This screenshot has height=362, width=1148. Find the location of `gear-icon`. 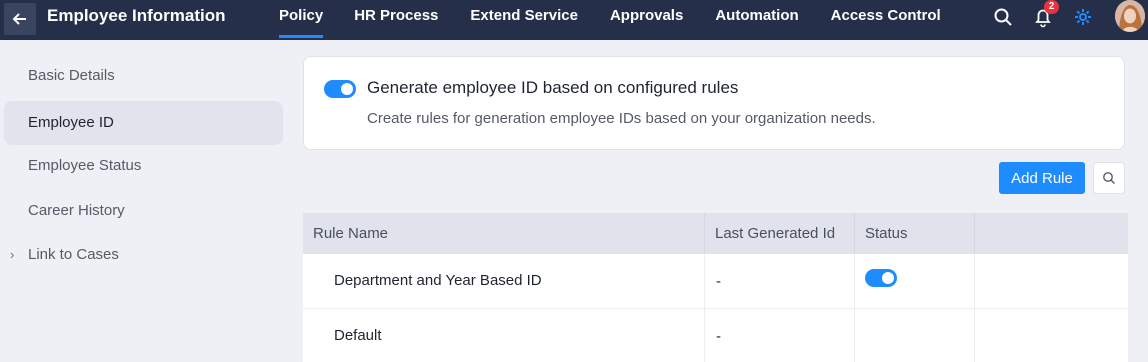

gear-icon is located at coordinates (1083, 17).